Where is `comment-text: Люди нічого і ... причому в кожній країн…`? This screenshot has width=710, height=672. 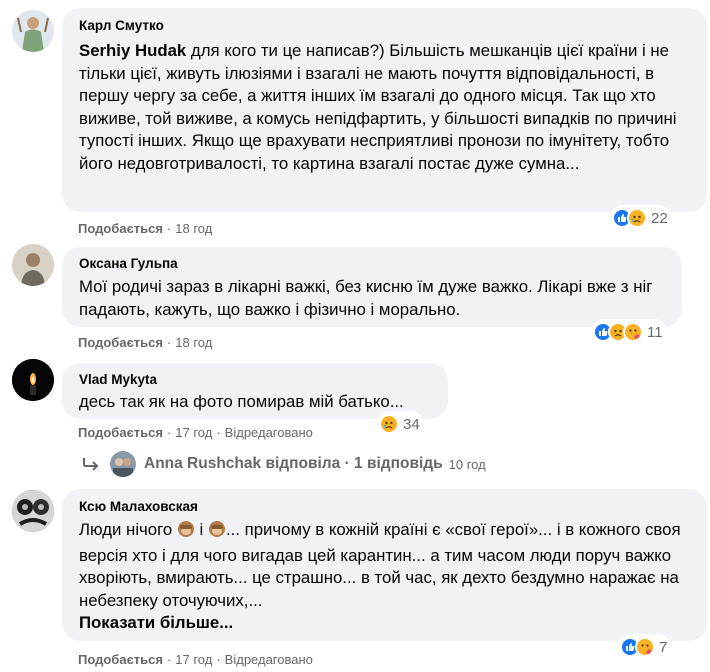 comment-text: Люди нічого і ... причому в кожній країн… is located at coordinates (380, 576).